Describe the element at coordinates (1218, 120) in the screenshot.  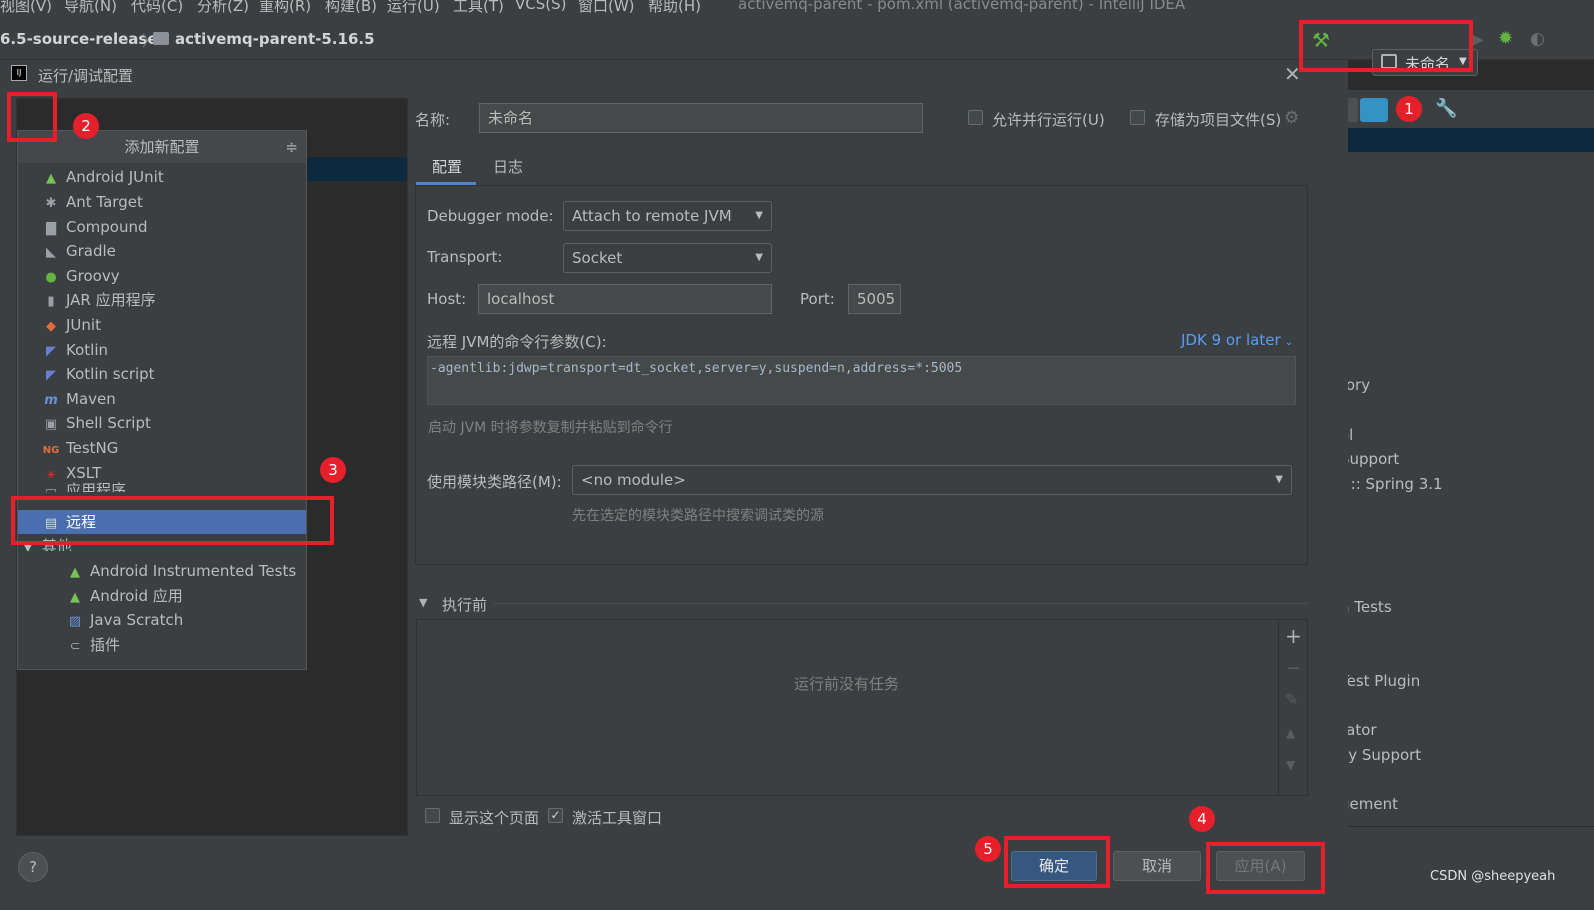
I see `store-as-file-label: 存储为项目文件(S)` at that location.